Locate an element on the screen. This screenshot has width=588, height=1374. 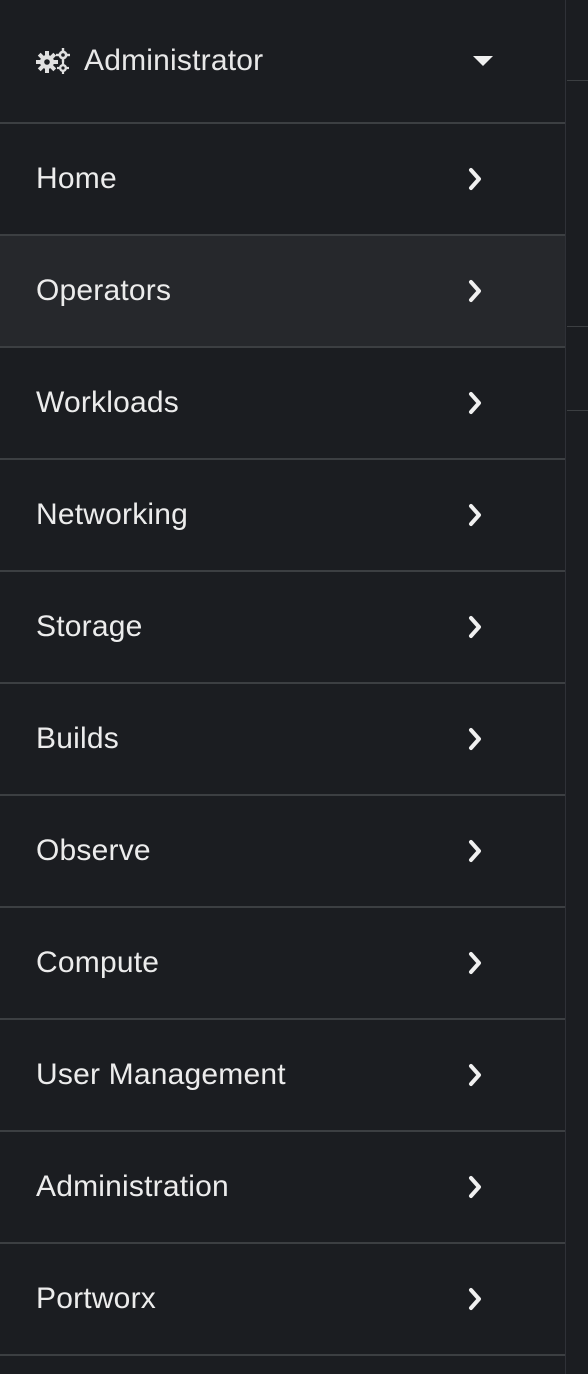
nav-item-label: Operators is located at coordinates (104, 290).